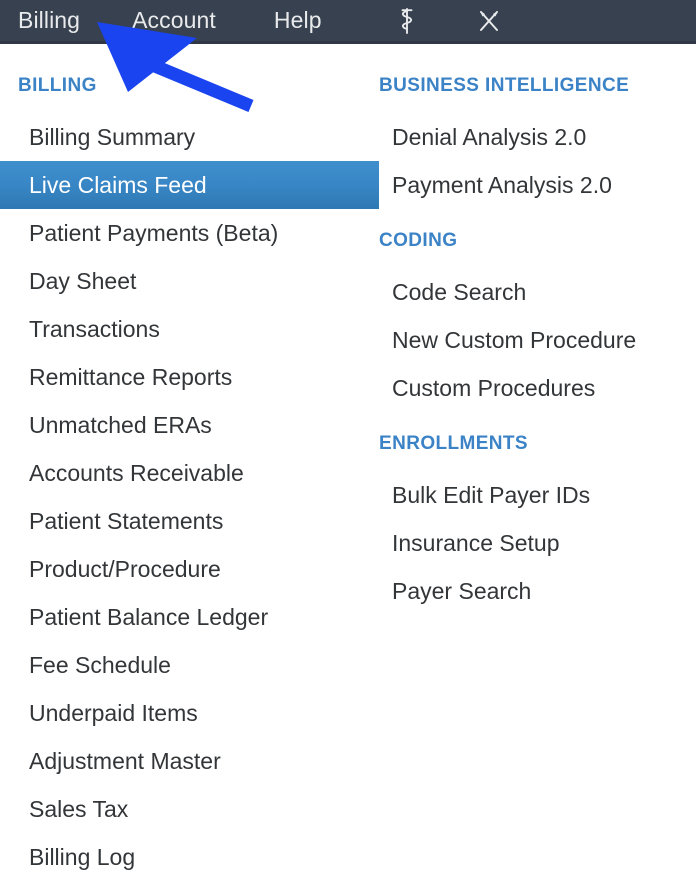 This screenshot has height=881, width=696. I want to click on menu-item-patient-balance-ledger: Patient Balance Ledger, so click(180, 617).